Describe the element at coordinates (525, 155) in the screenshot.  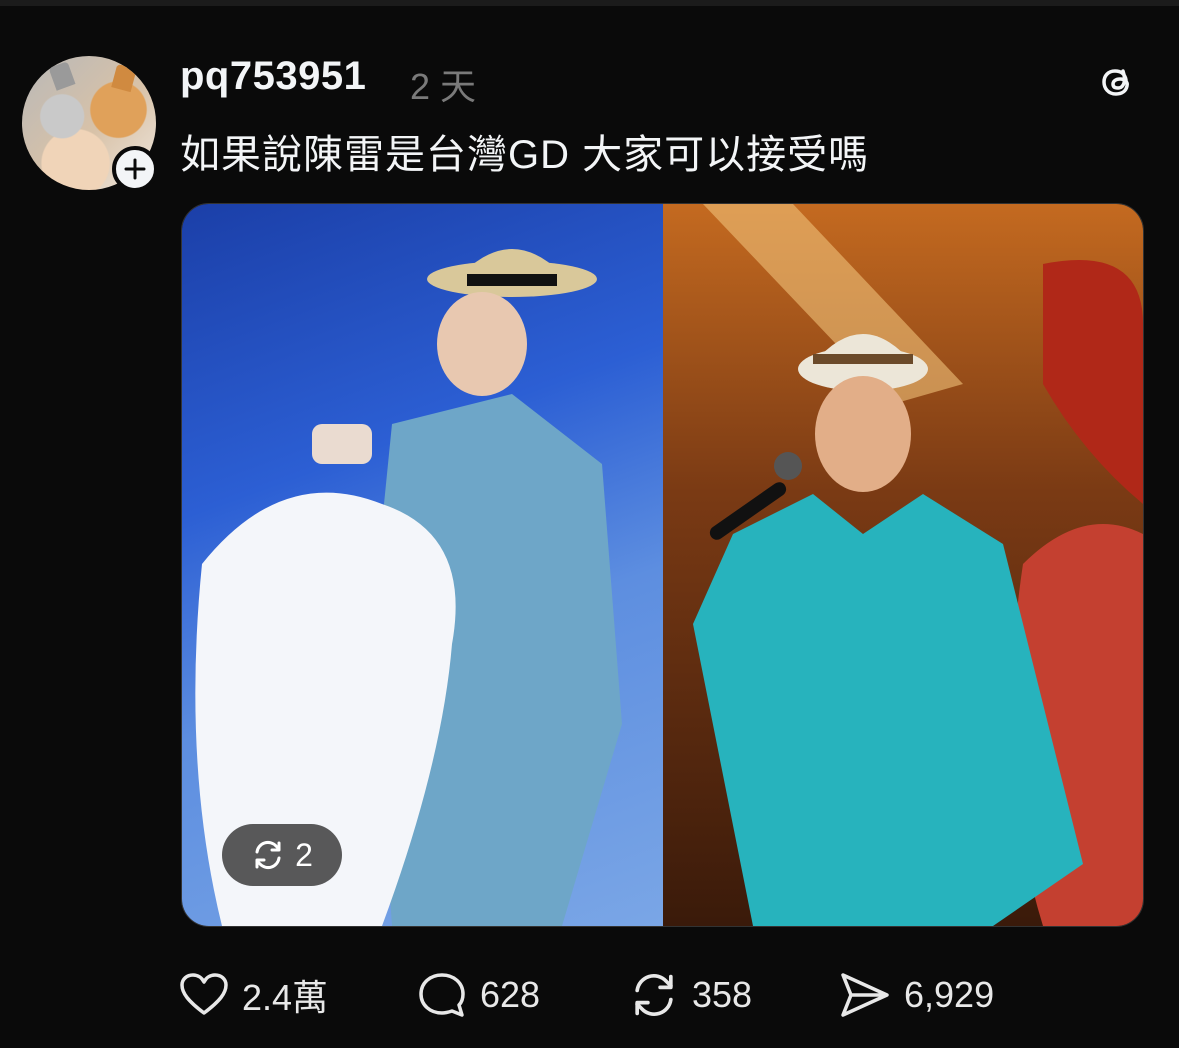
I see `post-text: 如果說陳雷是台灣GD 大家可以接受嗎` at that location.